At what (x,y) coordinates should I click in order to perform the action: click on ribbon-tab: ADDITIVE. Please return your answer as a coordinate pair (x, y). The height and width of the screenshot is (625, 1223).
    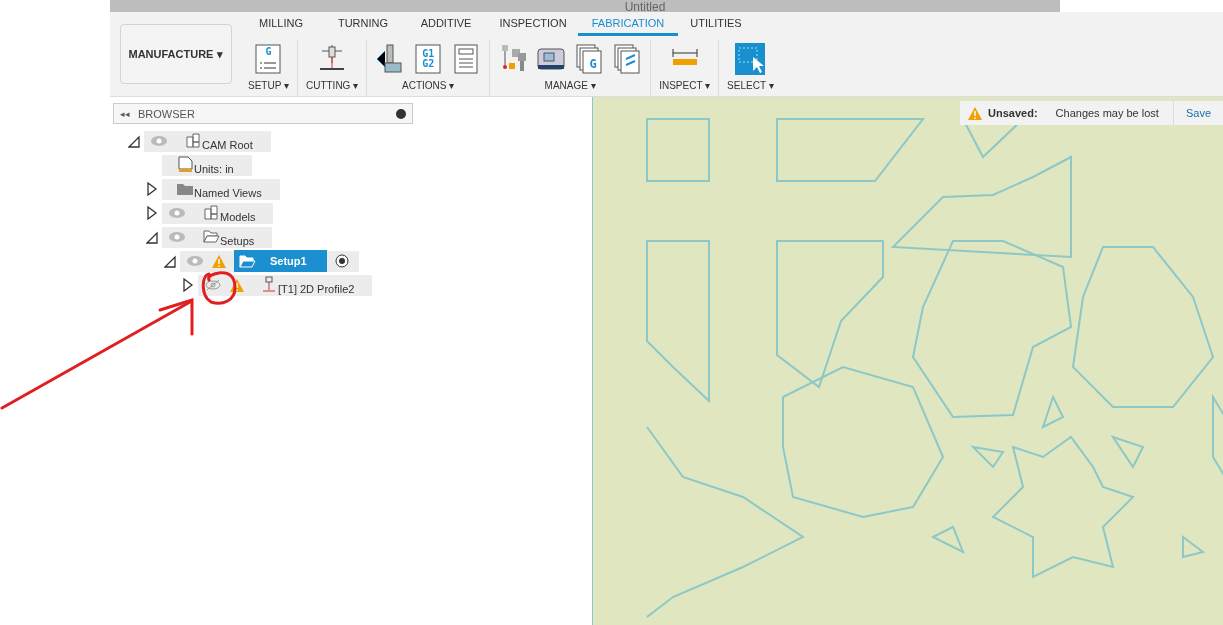
    Looking at the image, I should click on (446, 24).